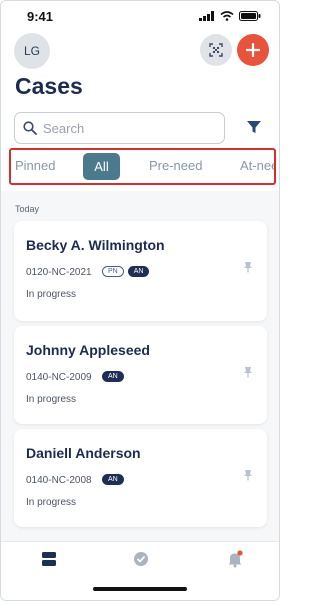 The width and height of the screenshot is (320, 601). Describe the element at coordinates (95, 245) in the screenshot. I see `case-name: Becky A. Wilmington` at that location.